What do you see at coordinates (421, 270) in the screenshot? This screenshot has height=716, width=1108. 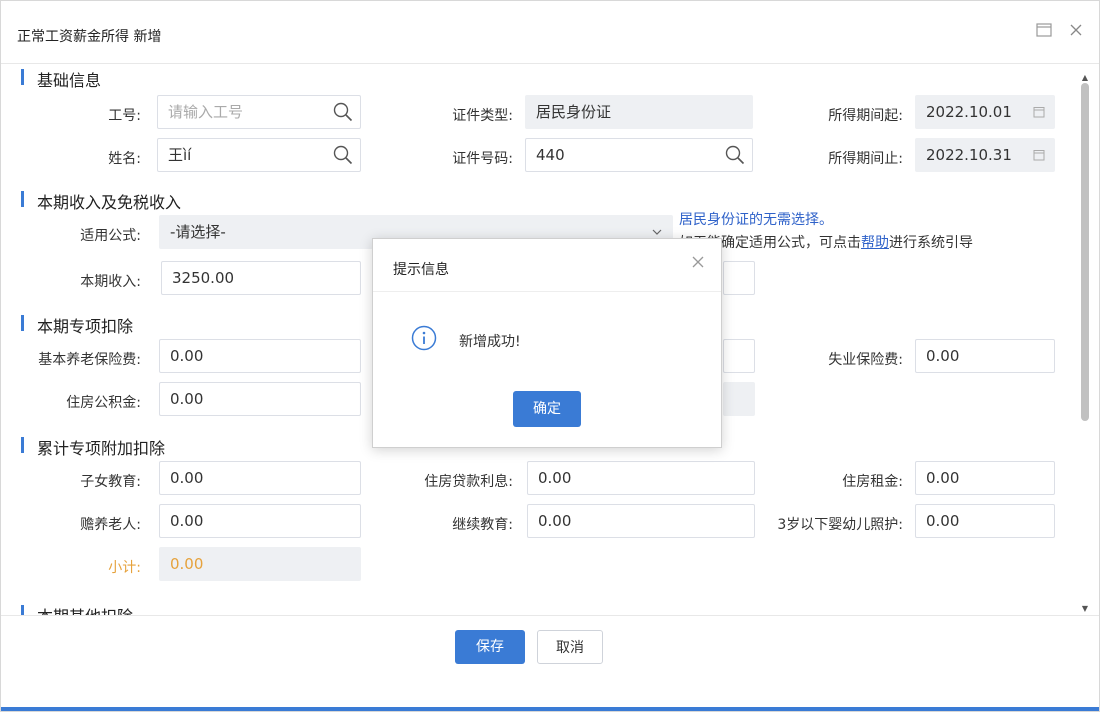 I see `dialog-title: 提示信息` at bounding box center [421, 270].